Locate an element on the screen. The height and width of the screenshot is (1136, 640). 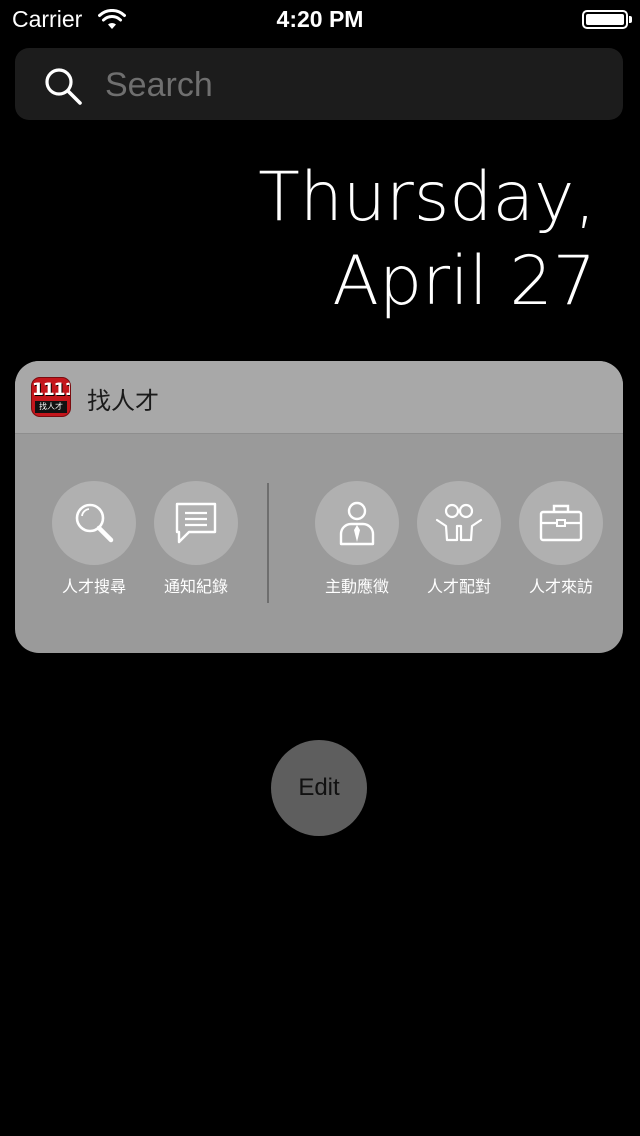
search-input is located at coordinates (345, 85).